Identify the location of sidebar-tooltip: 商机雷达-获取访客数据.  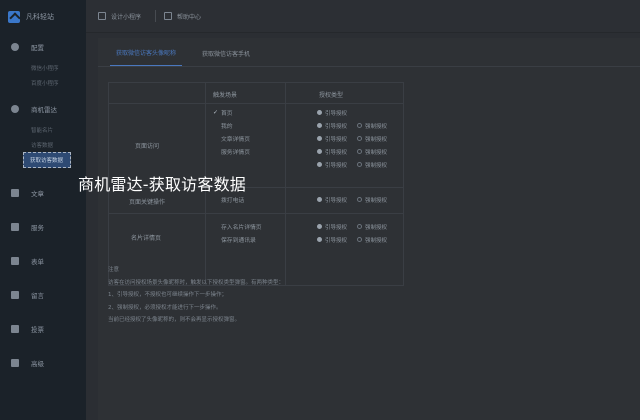
(162, 184).